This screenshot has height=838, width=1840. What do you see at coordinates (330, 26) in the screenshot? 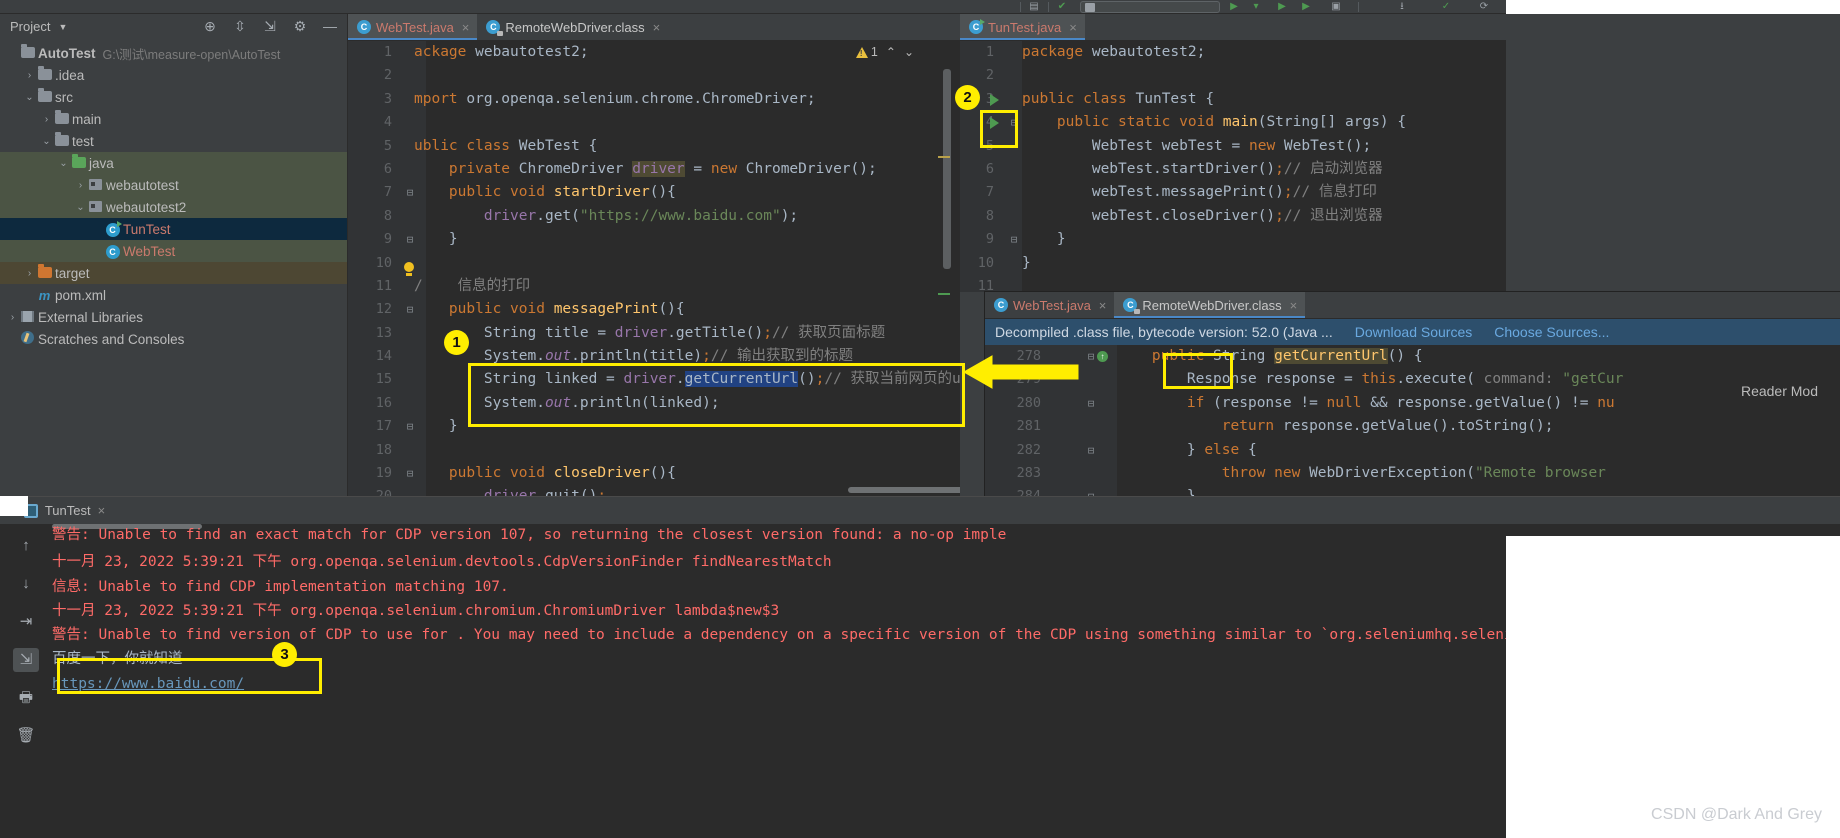
I see `minimize-icon: —` at bounding box center [330, 26].